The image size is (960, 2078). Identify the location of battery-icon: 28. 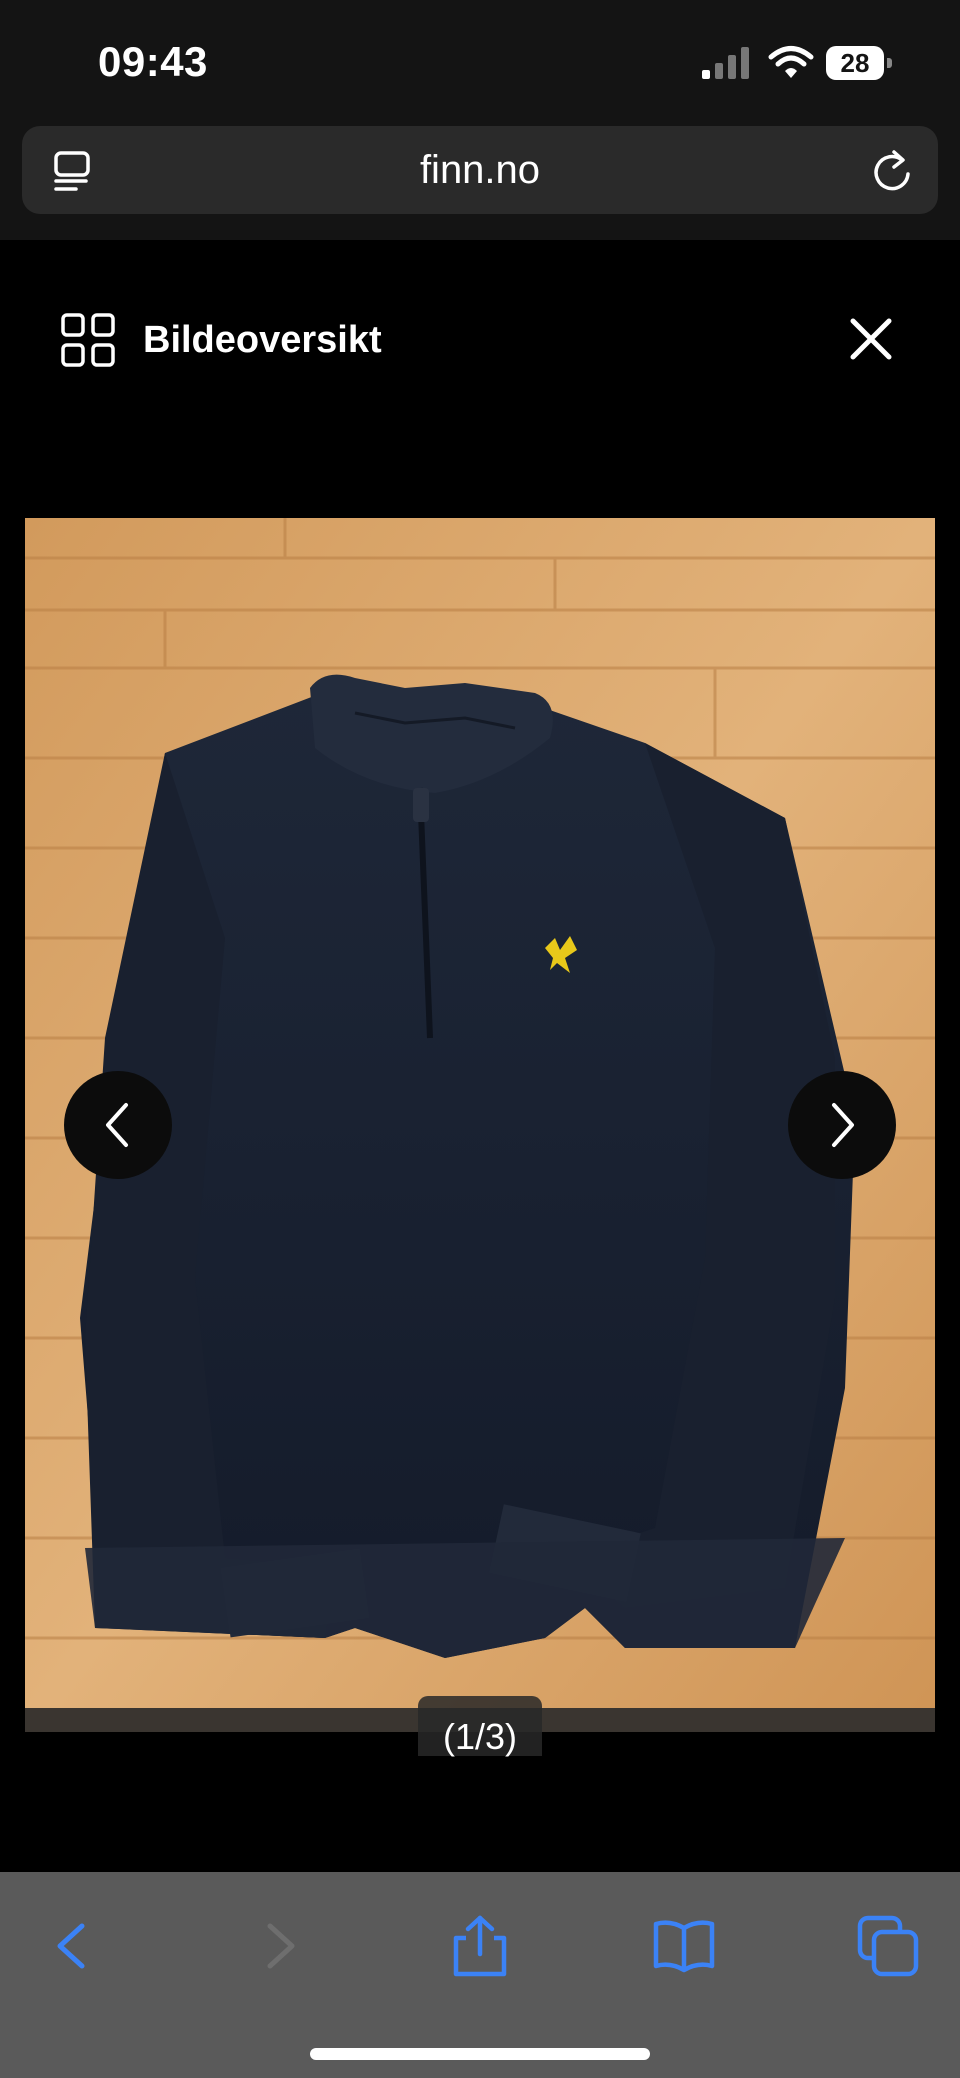
(860, 63).